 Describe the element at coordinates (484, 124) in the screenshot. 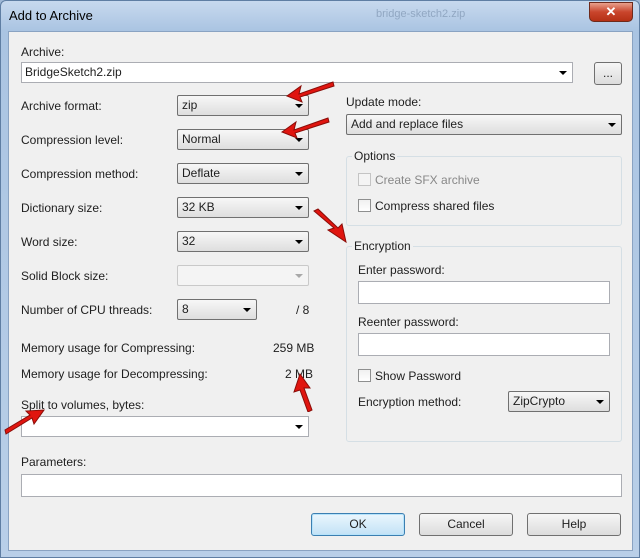

I see `update-mode-select: Add and replace files` at that location.